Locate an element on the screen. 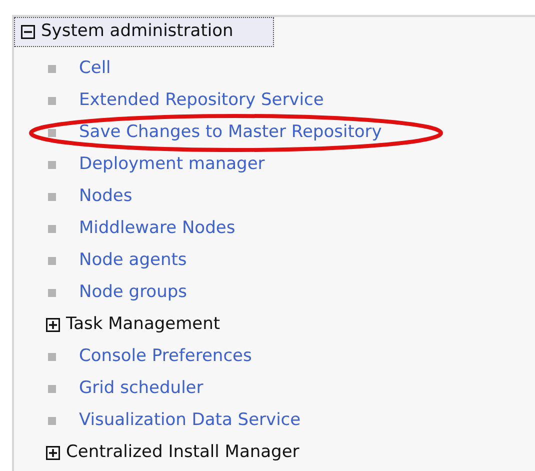 This screenshot has width=535, height=471. nav-link: Deployment manager is located at coordinates (172, 165).